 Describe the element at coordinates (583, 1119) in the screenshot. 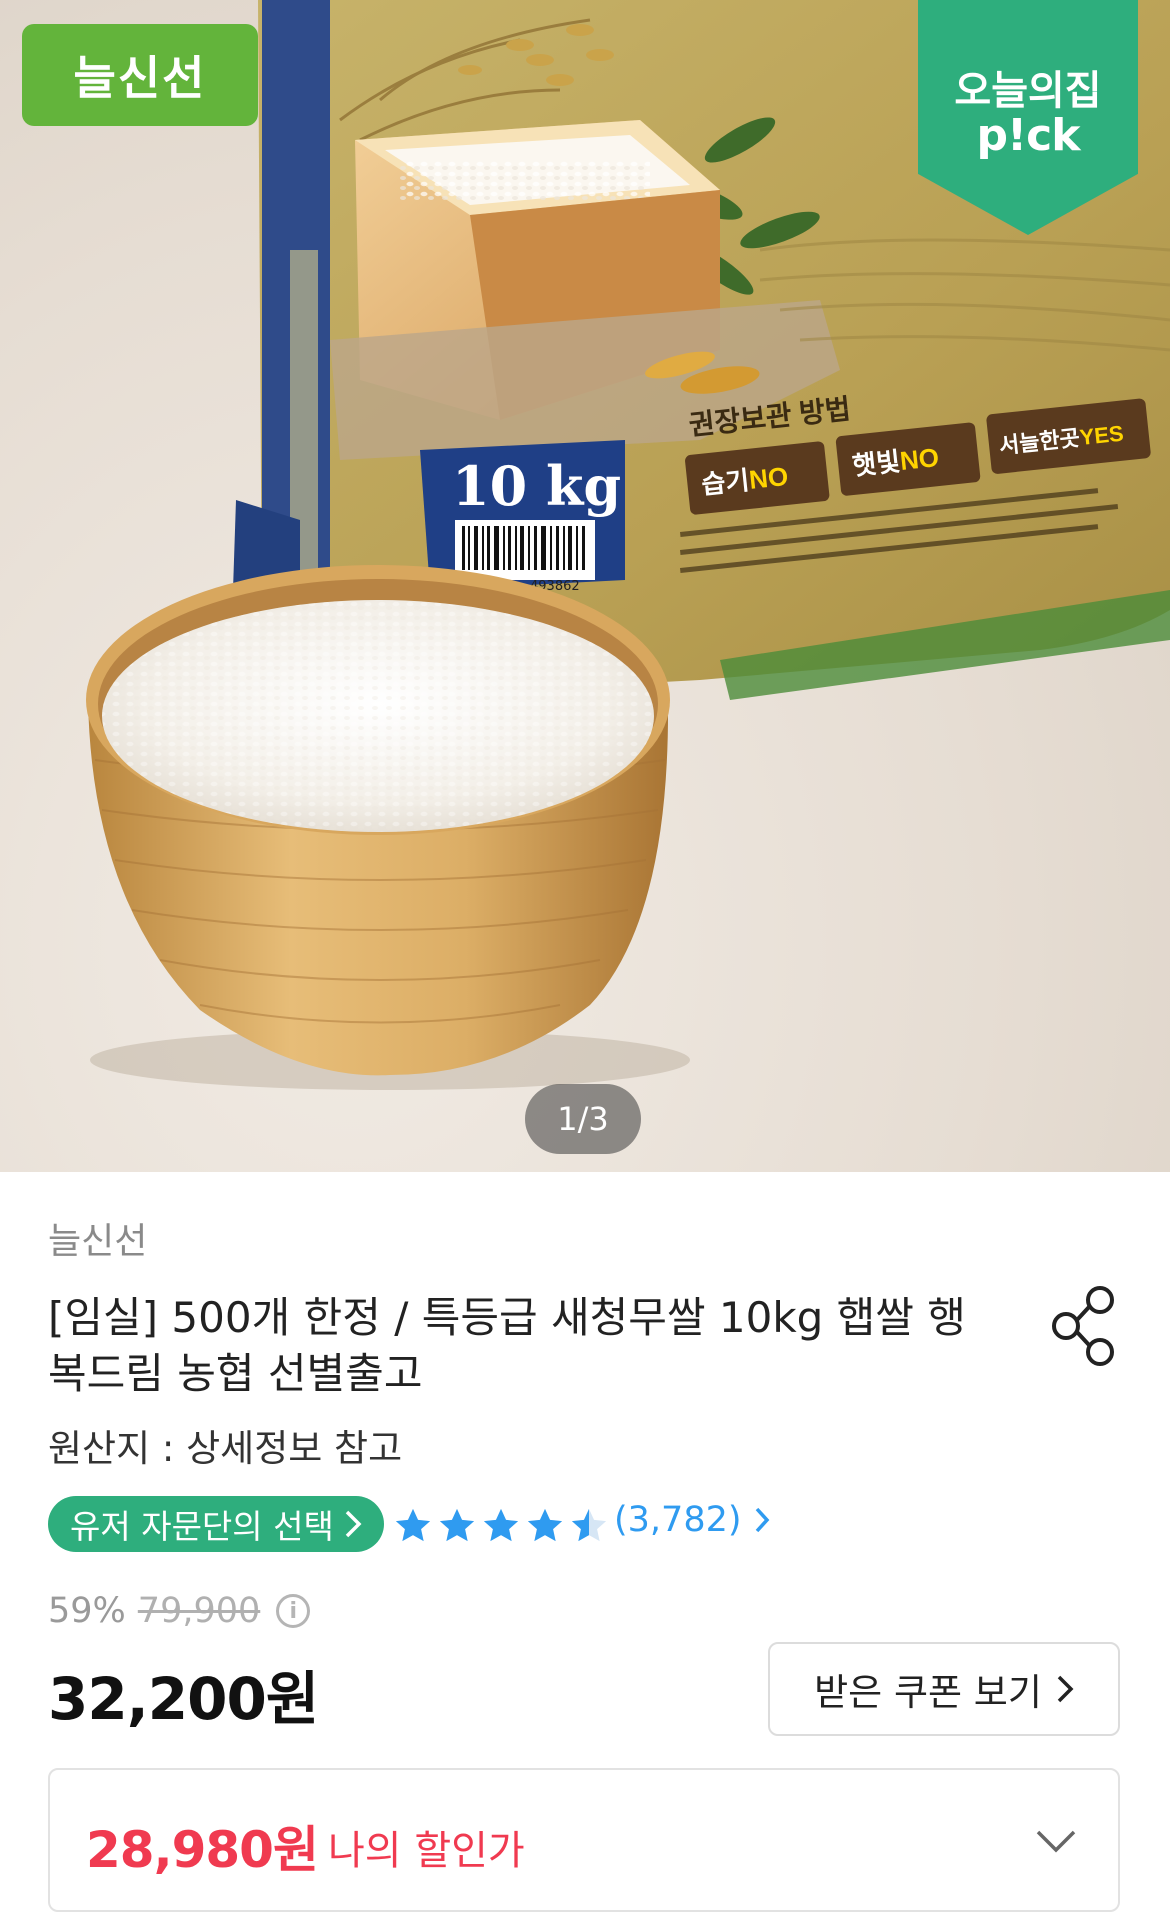

I see `image-counter: 1/3` at that location.